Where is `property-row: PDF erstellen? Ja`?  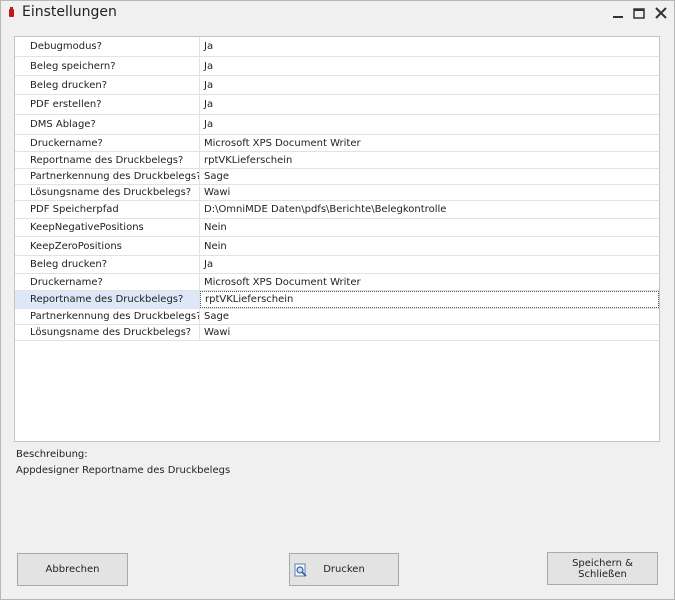
property-row: PDF erstellen? Ja is located at coordinates (337, 105).